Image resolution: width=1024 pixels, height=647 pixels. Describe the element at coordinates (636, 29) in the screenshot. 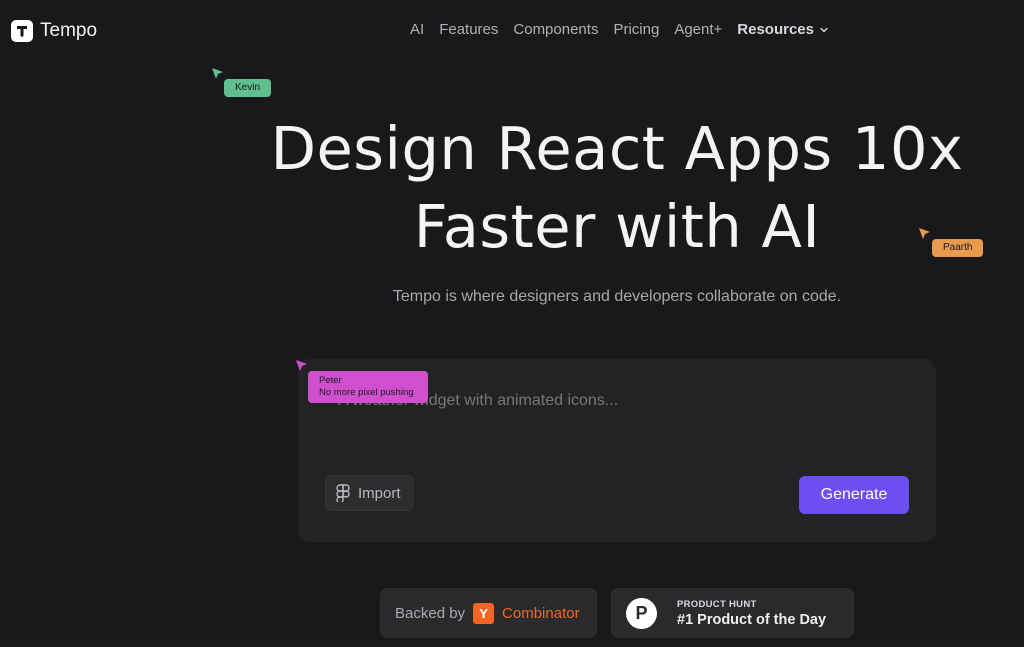

I see `nav-item-pricing: Pricing` at that location.